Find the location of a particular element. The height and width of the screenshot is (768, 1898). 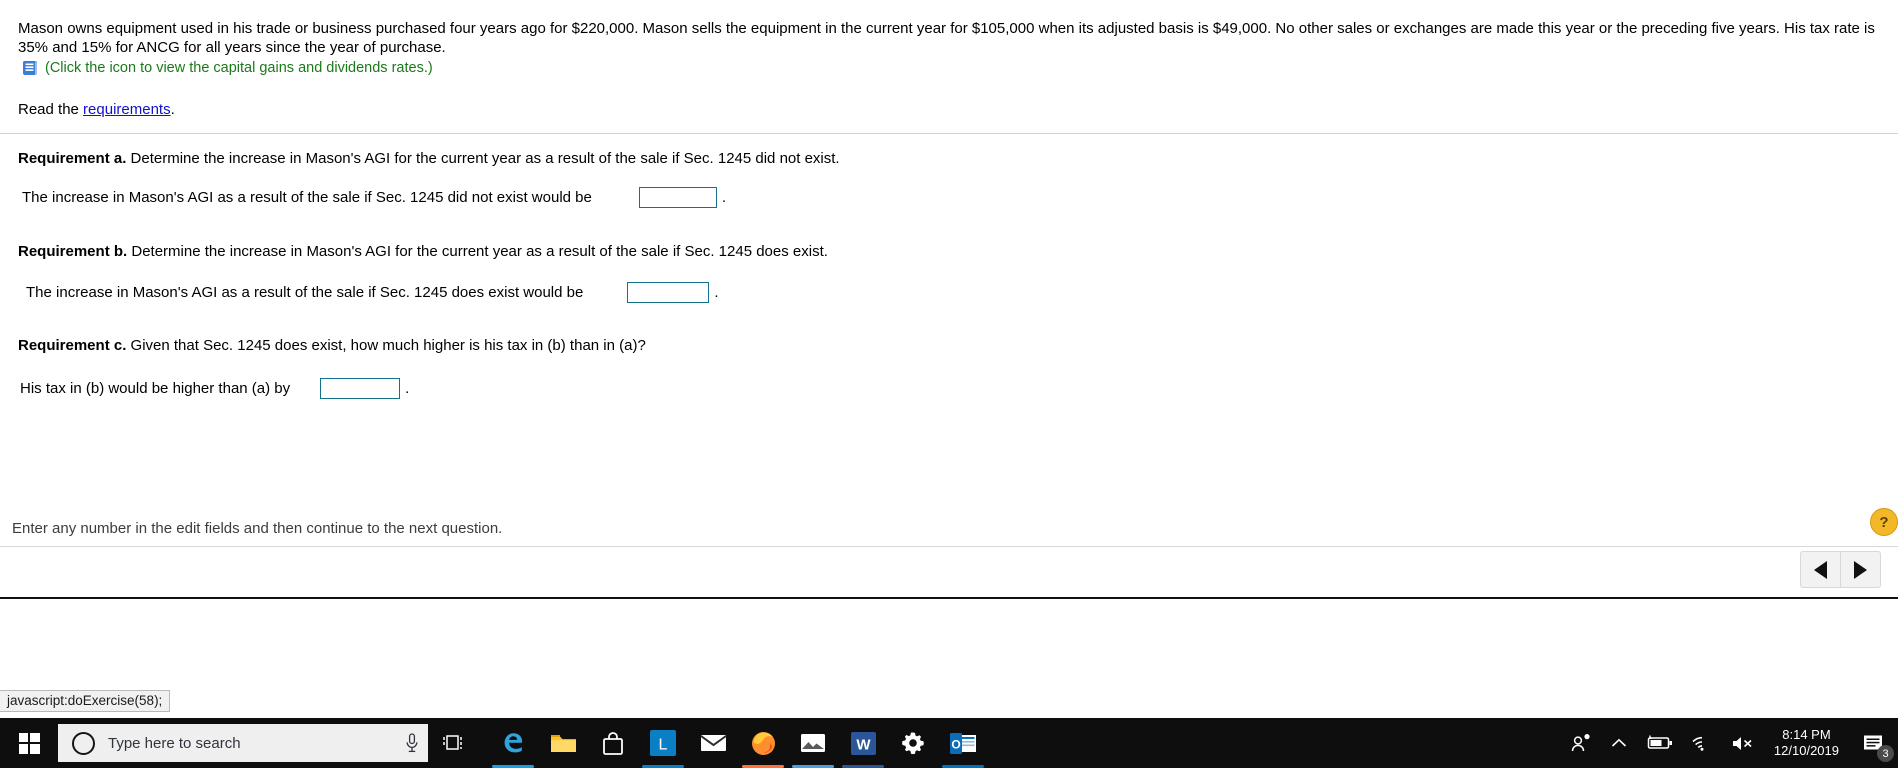

edge-icon is located at coordinates (513, 742).